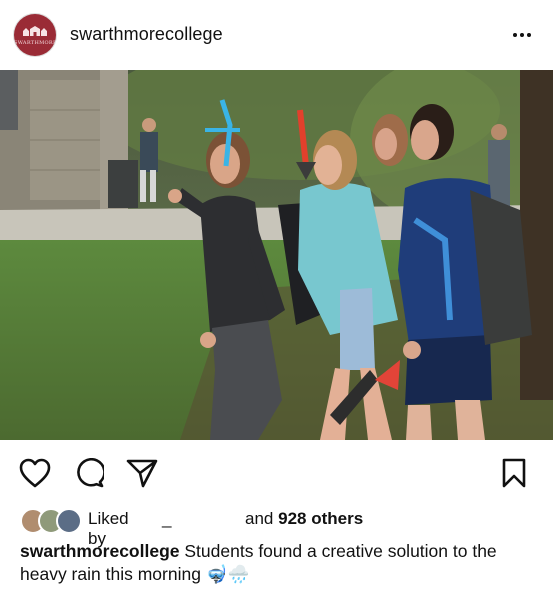 This screenshot has width=553, height=600. I want to click on caption-username: swarthmorecollege, so click(100, 551).